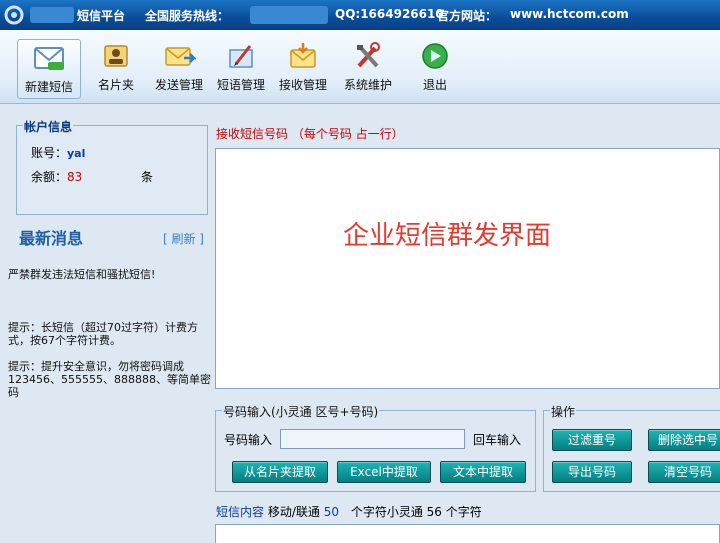  I want to click on toolbar-send-manage: 发送管理, so click(179, 69).